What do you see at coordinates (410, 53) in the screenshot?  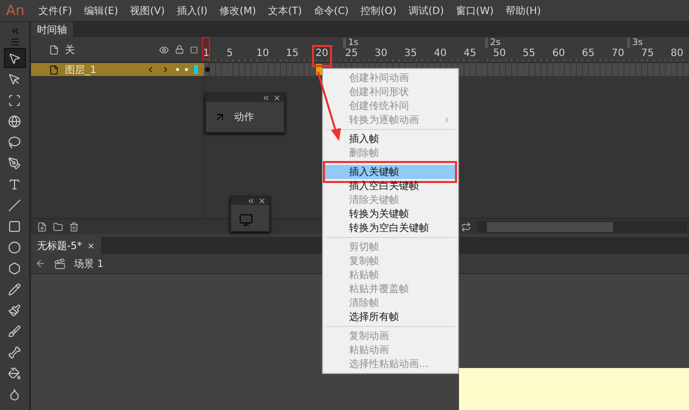 I see `frame-number: 35` at bounding box center [410, 53].